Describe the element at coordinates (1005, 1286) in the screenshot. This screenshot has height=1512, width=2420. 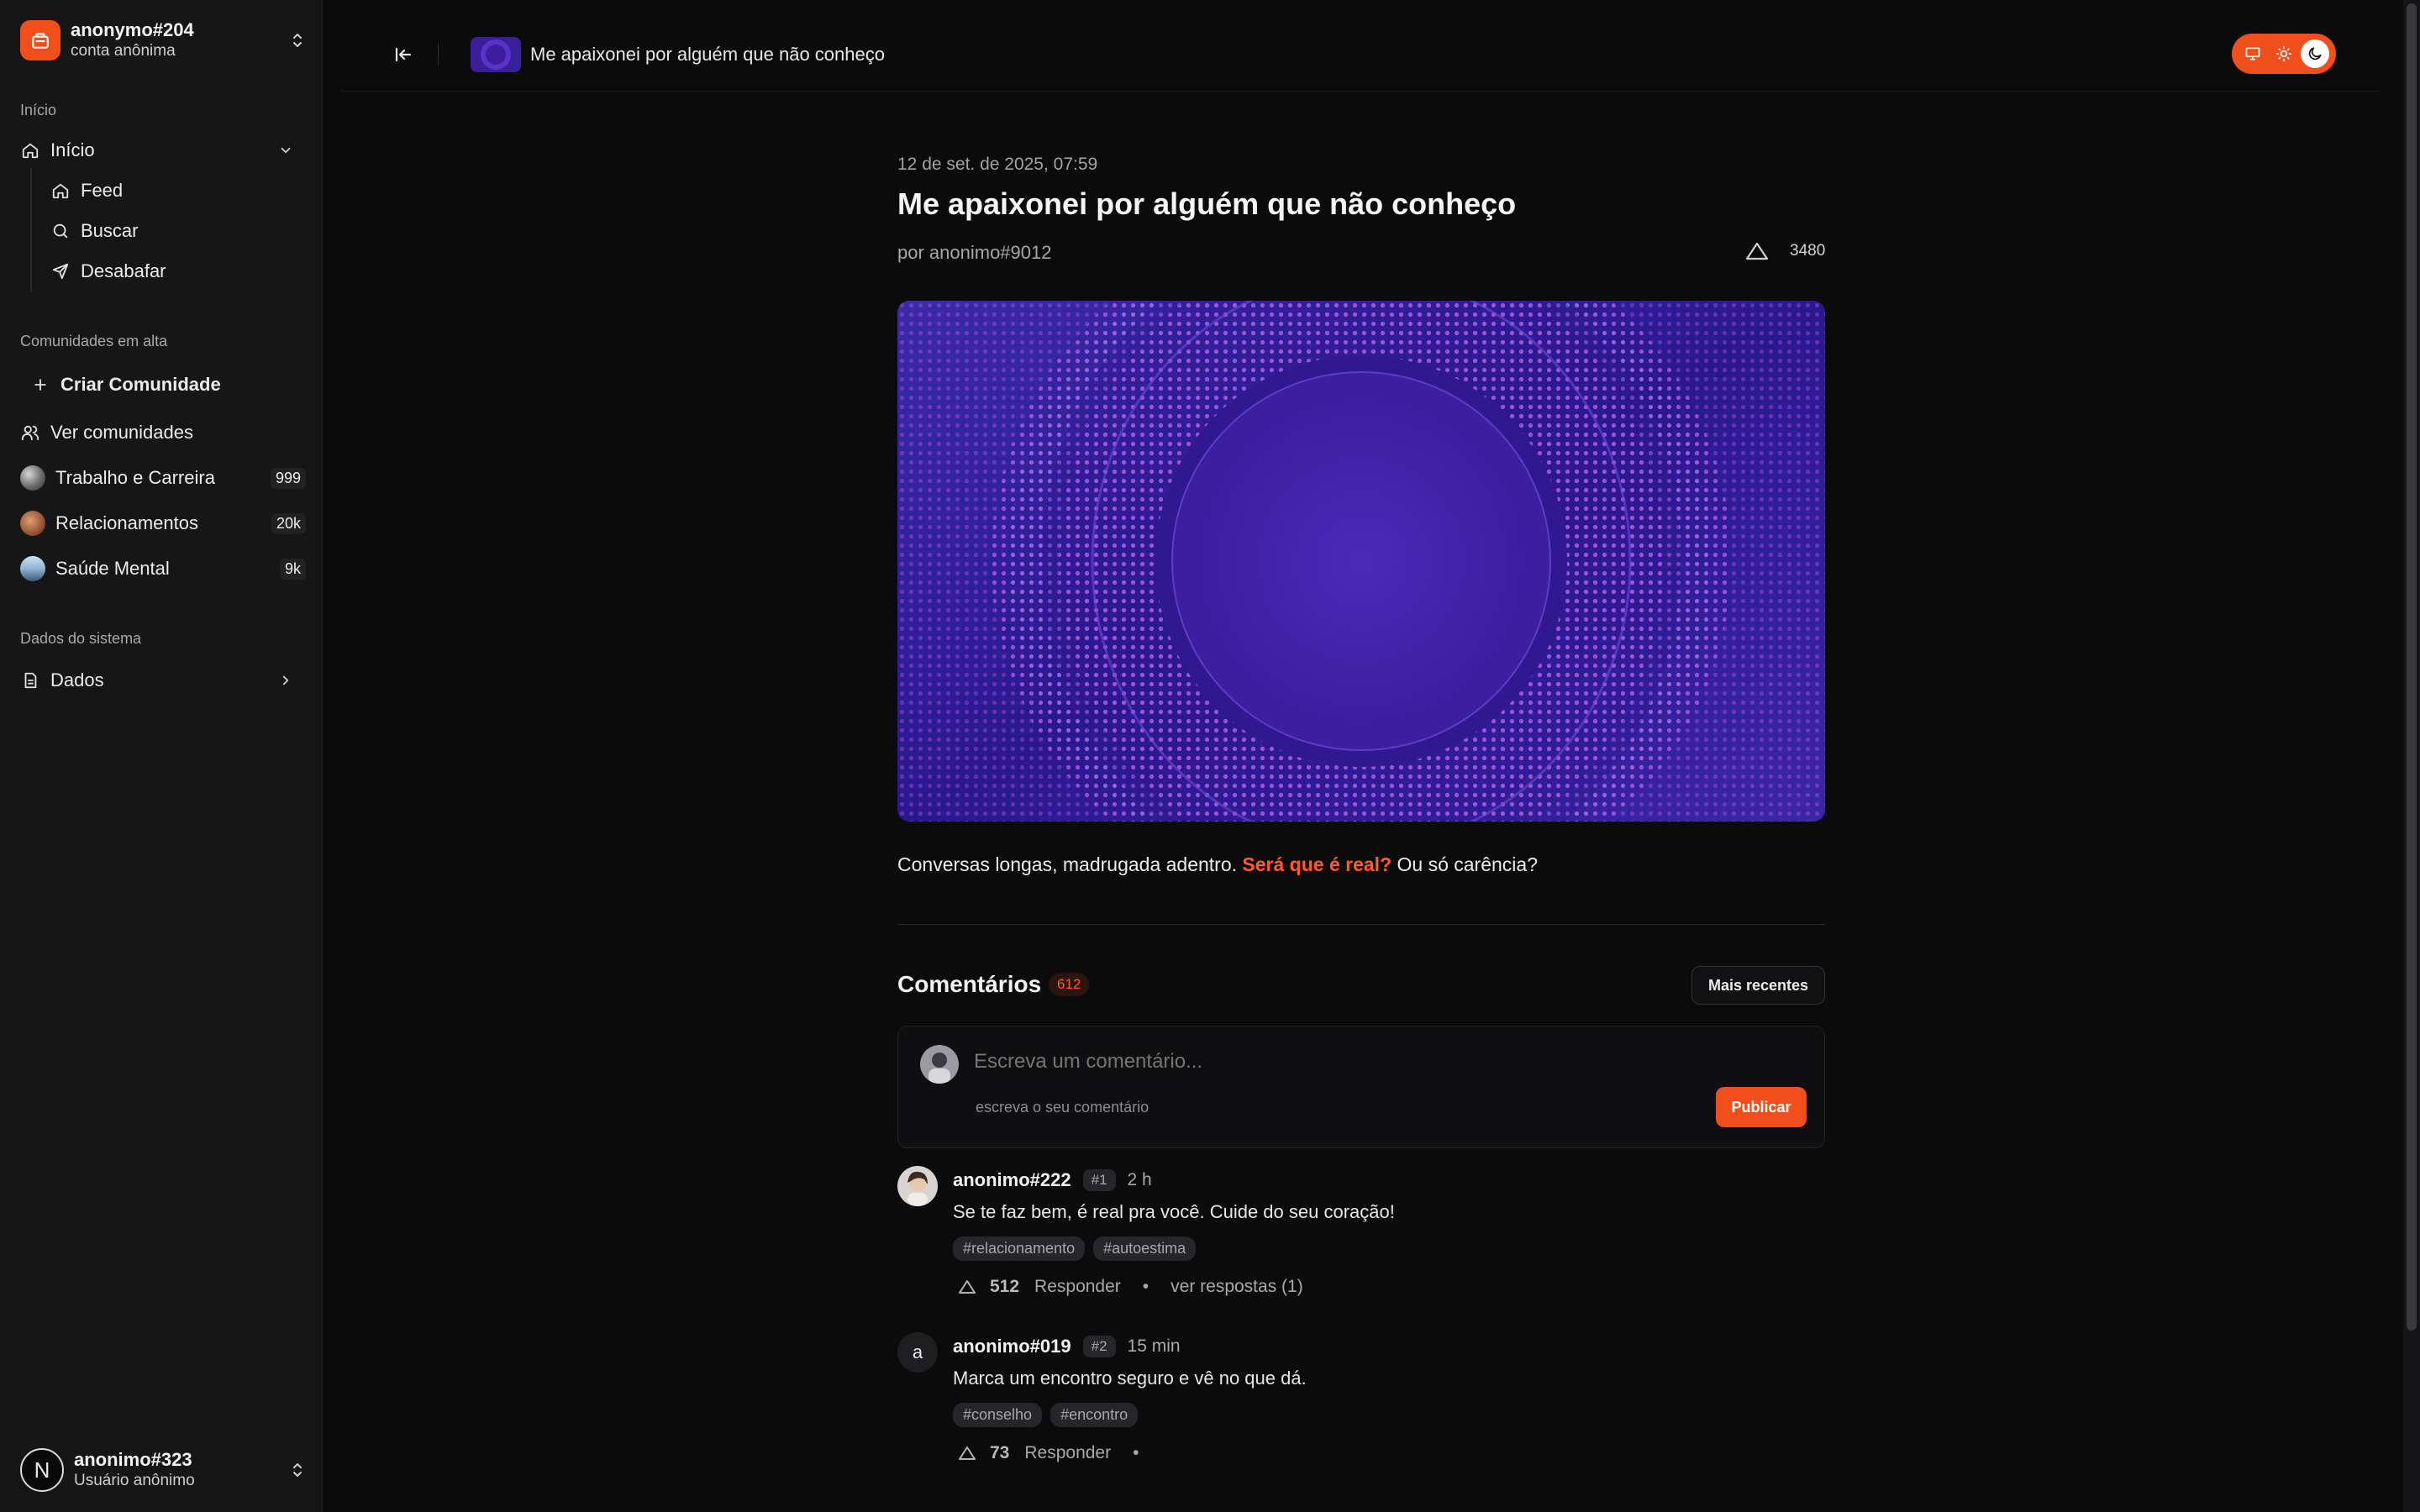
I see `comment-vote-count: 512` at that location.